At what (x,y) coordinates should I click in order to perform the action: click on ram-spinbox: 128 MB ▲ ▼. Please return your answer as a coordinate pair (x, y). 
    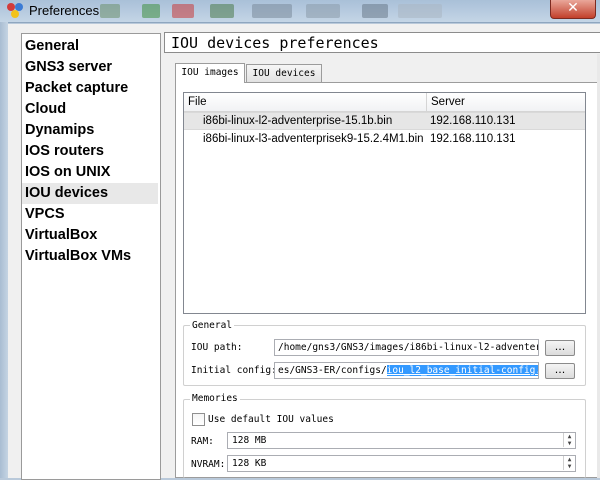
    Looking at the image, I should click on (401, 440).